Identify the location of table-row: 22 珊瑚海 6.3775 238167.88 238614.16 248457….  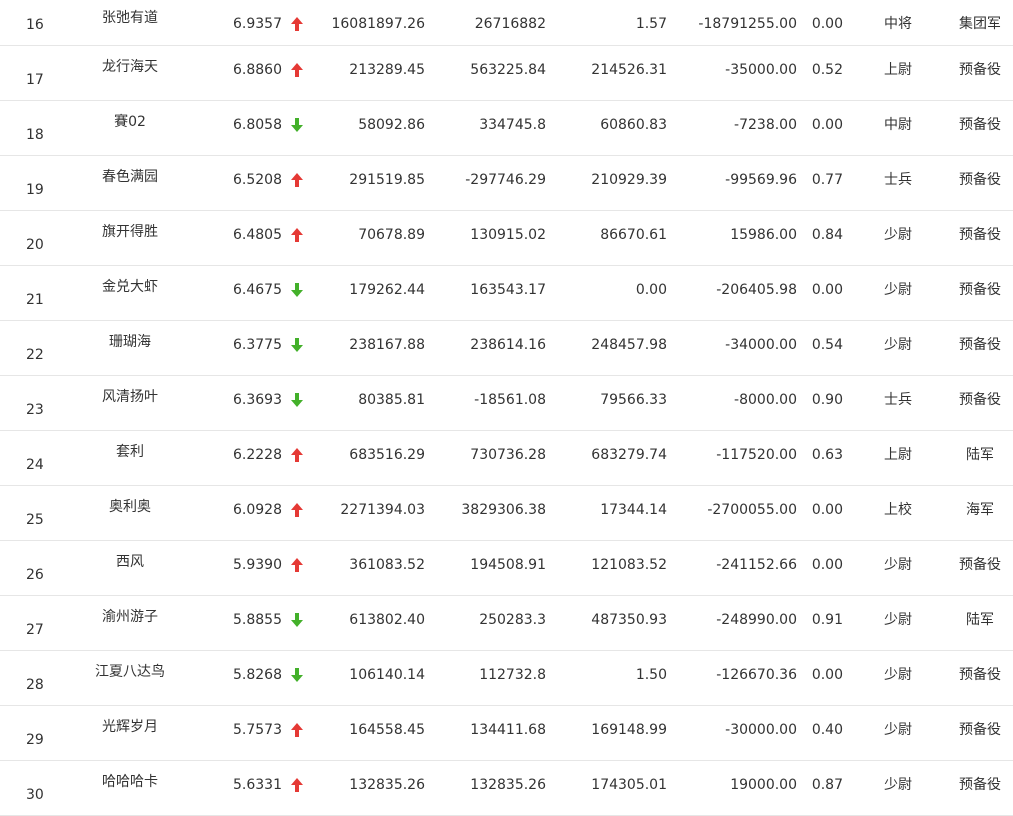
(506, 348).